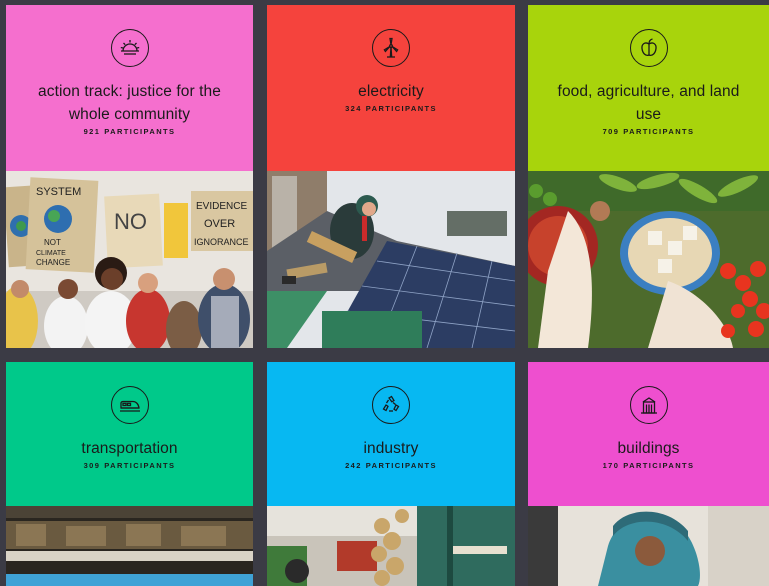 The width and height of the screenshot is (769, 586). What do you see at coordinates (129, 434) in the screenshot?
I see `card-header: transportation 309 participants` at bounding box center [129, 434].